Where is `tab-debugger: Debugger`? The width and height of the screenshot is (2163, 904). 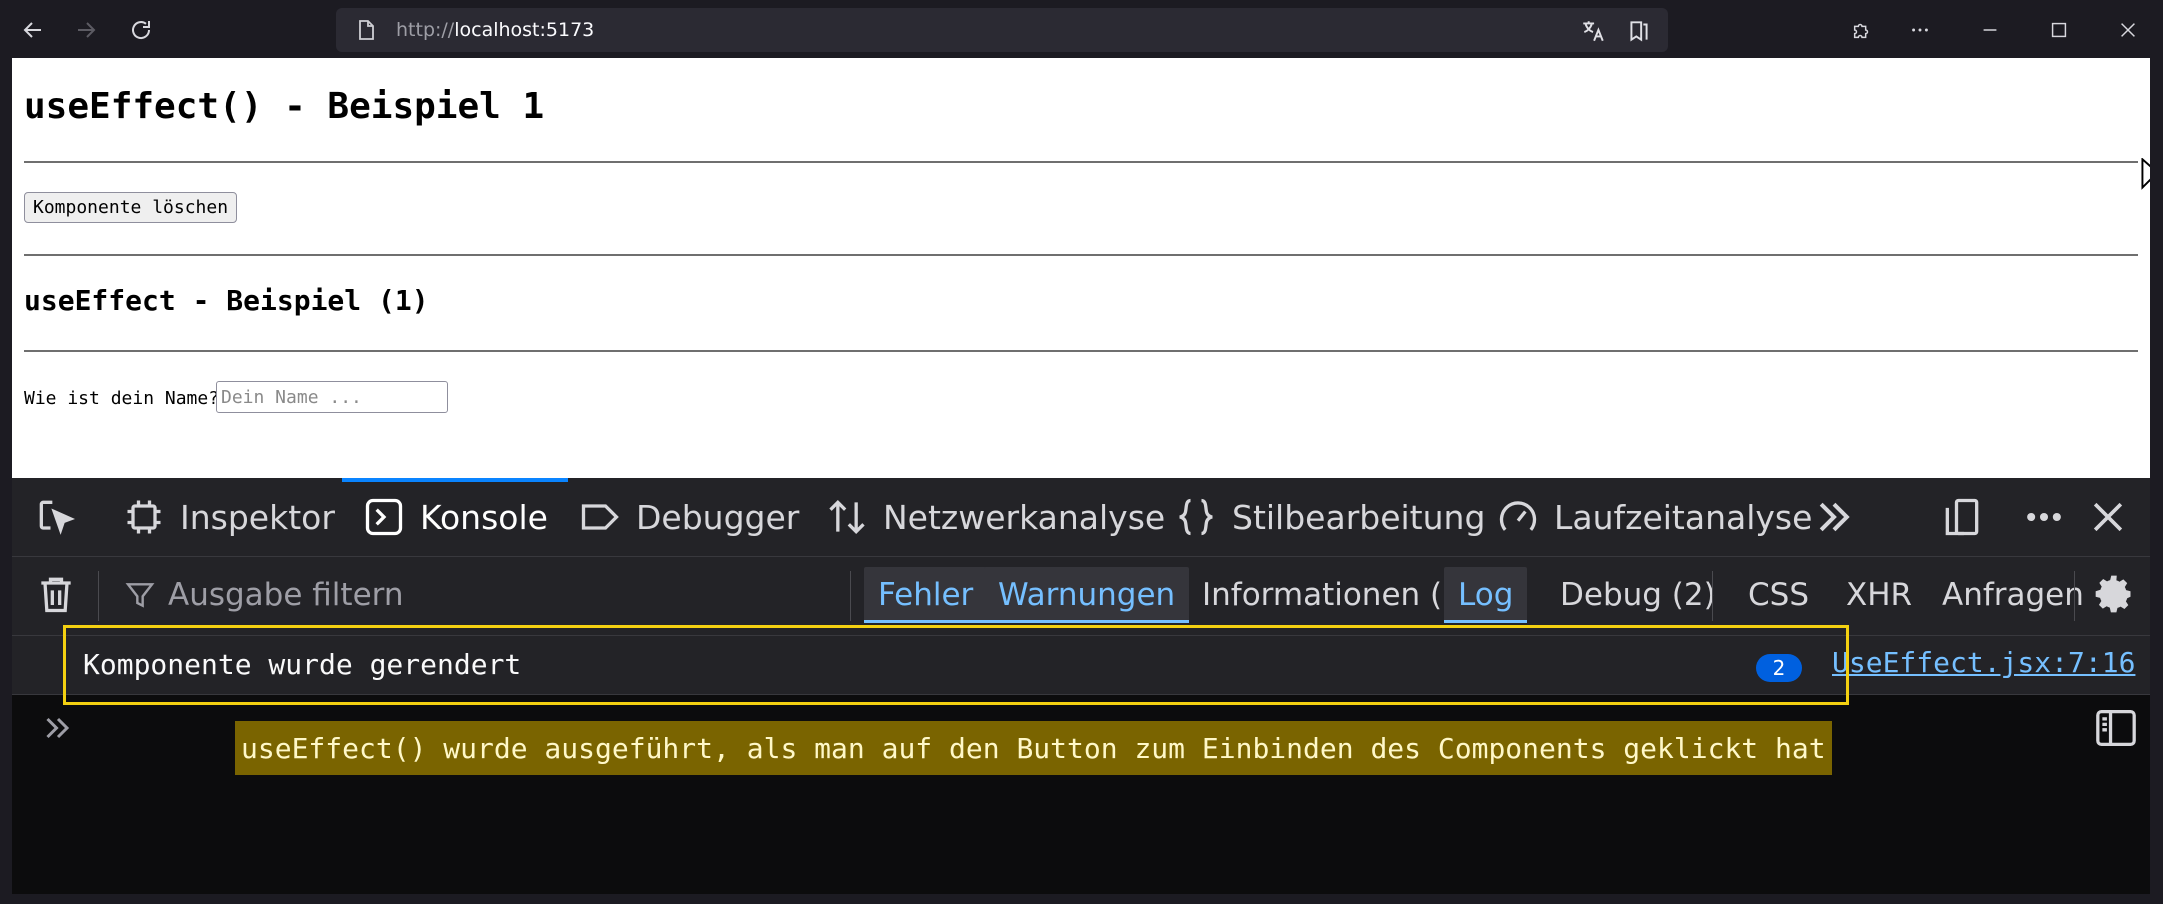
tab-debugger: Debugger is located at coordinates (688, 517).